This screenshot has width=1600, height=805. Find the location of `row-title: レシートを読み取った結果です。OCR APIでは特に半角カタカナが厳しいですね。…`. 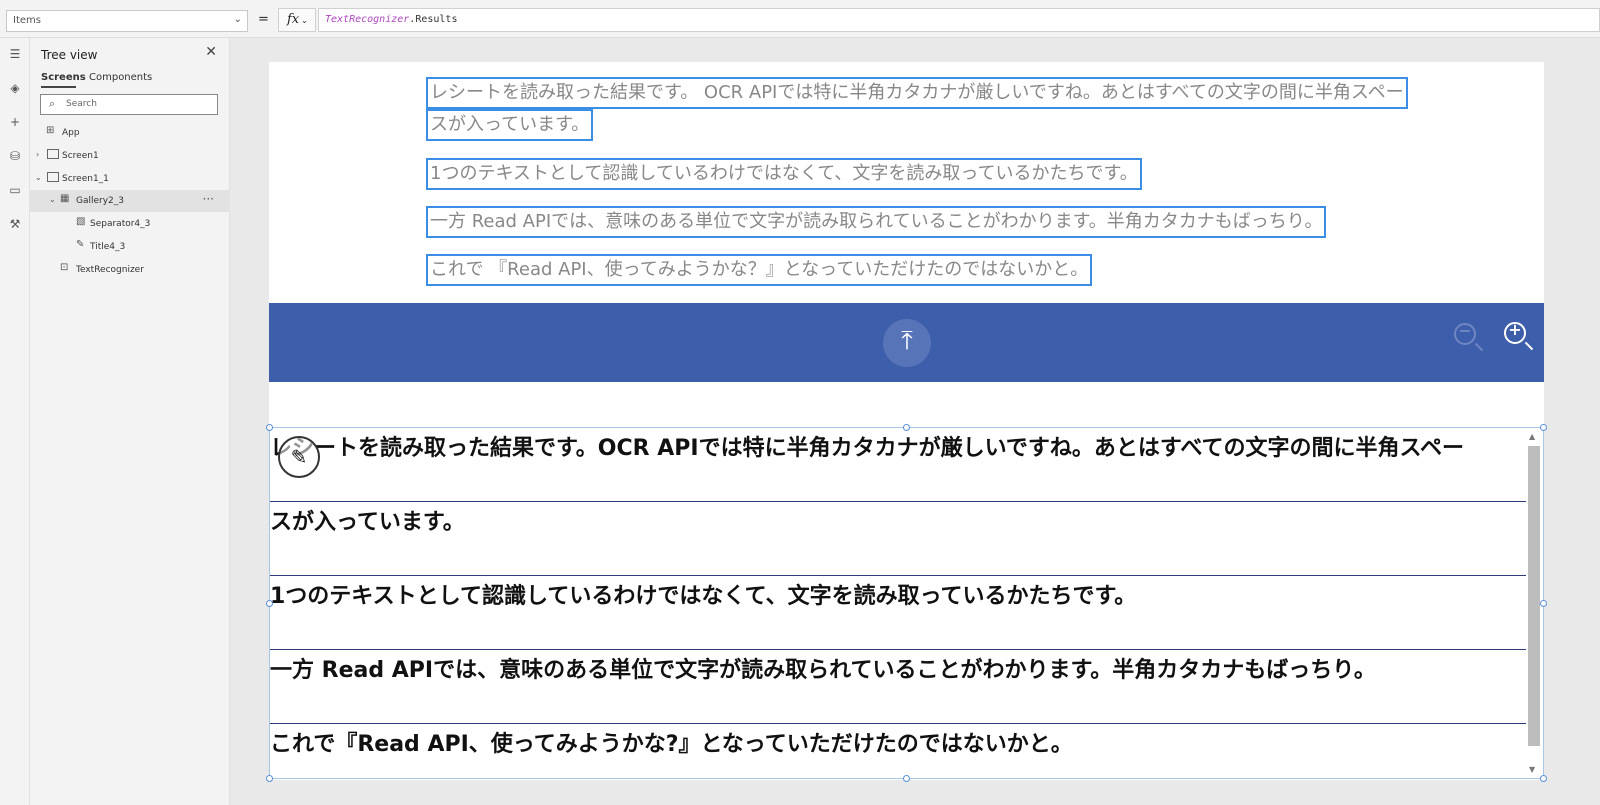

row-title: レシートを読み取った結果です。OCR APIでは特に半角カタカナが厳しいですね。… is located at coordinates (867, 448).